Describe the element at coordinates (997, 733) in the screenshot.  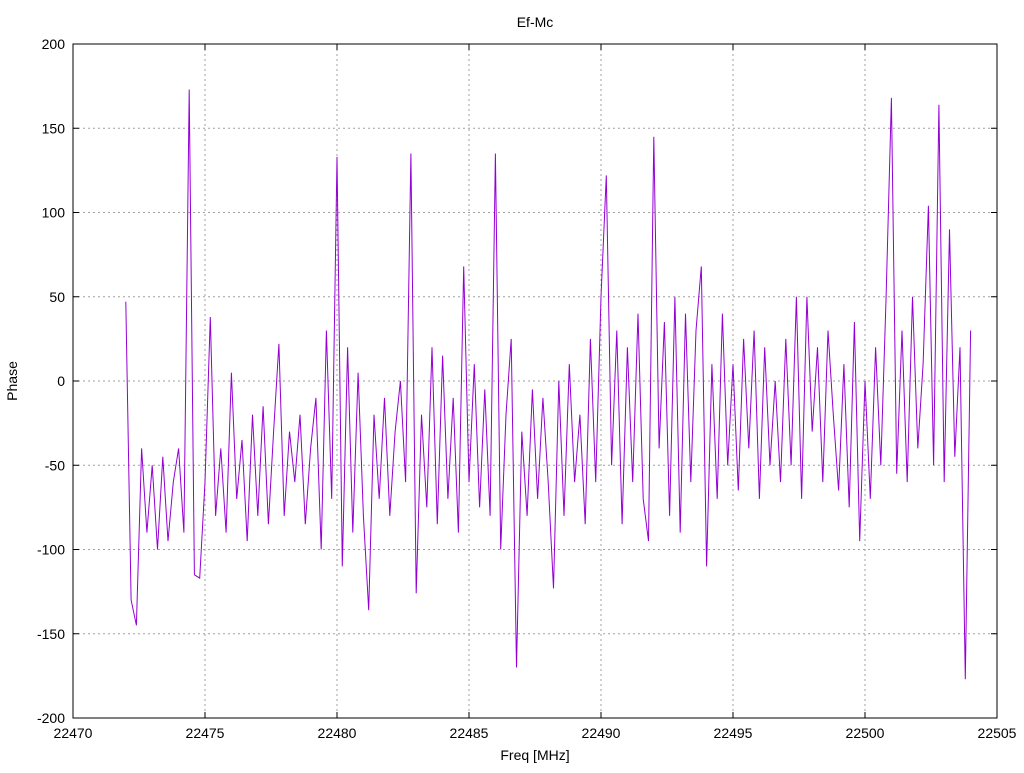
I see `x-tick-label: 22505` at that location.